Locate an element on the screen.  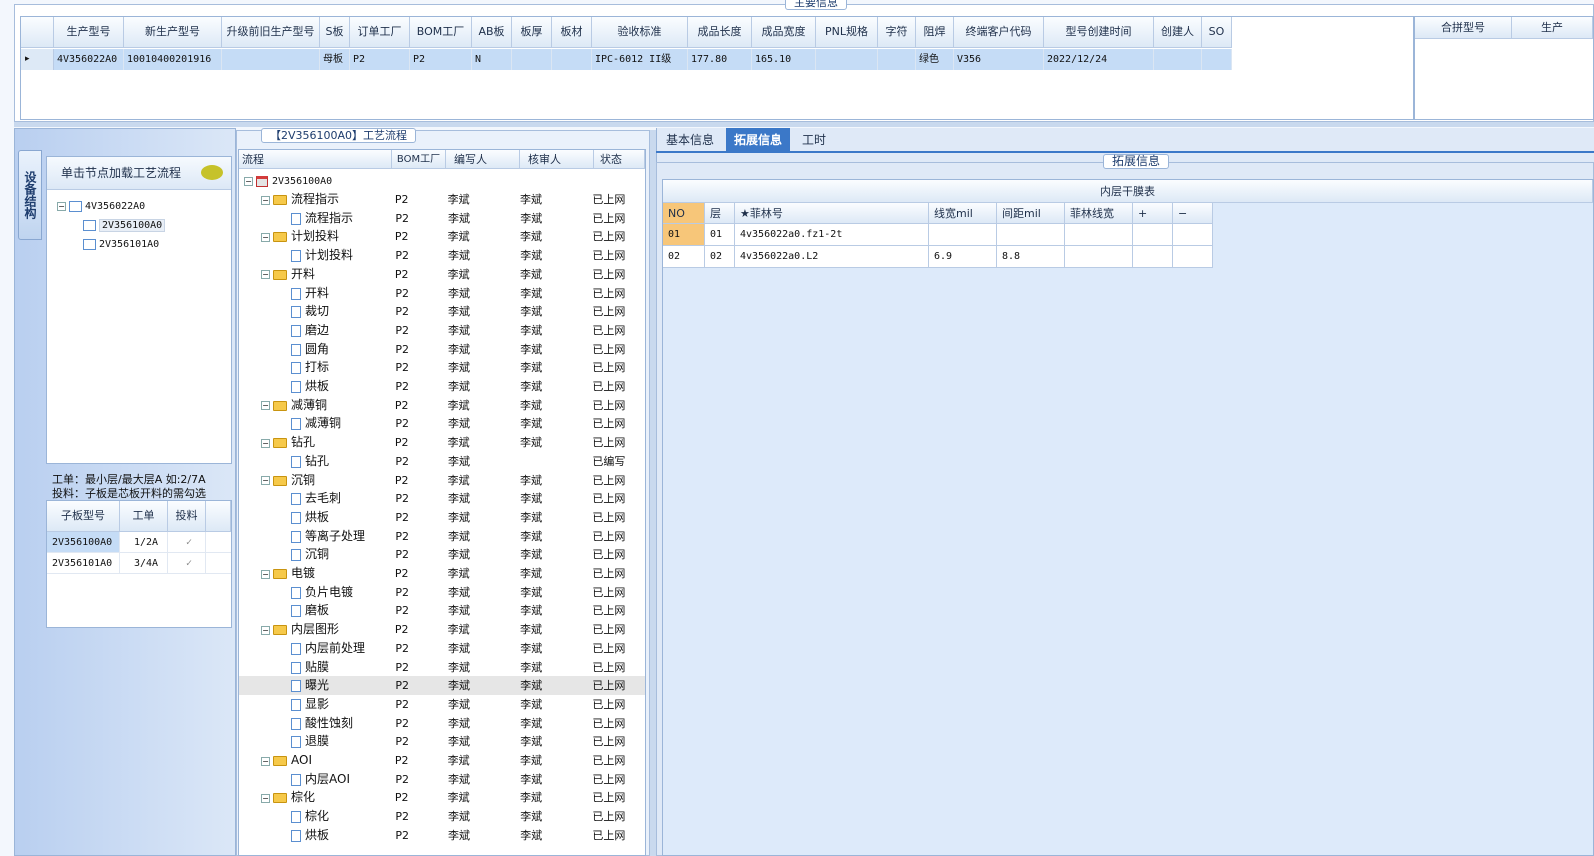
main-info-cell: 绿色 is located at coordinates (935, 59).